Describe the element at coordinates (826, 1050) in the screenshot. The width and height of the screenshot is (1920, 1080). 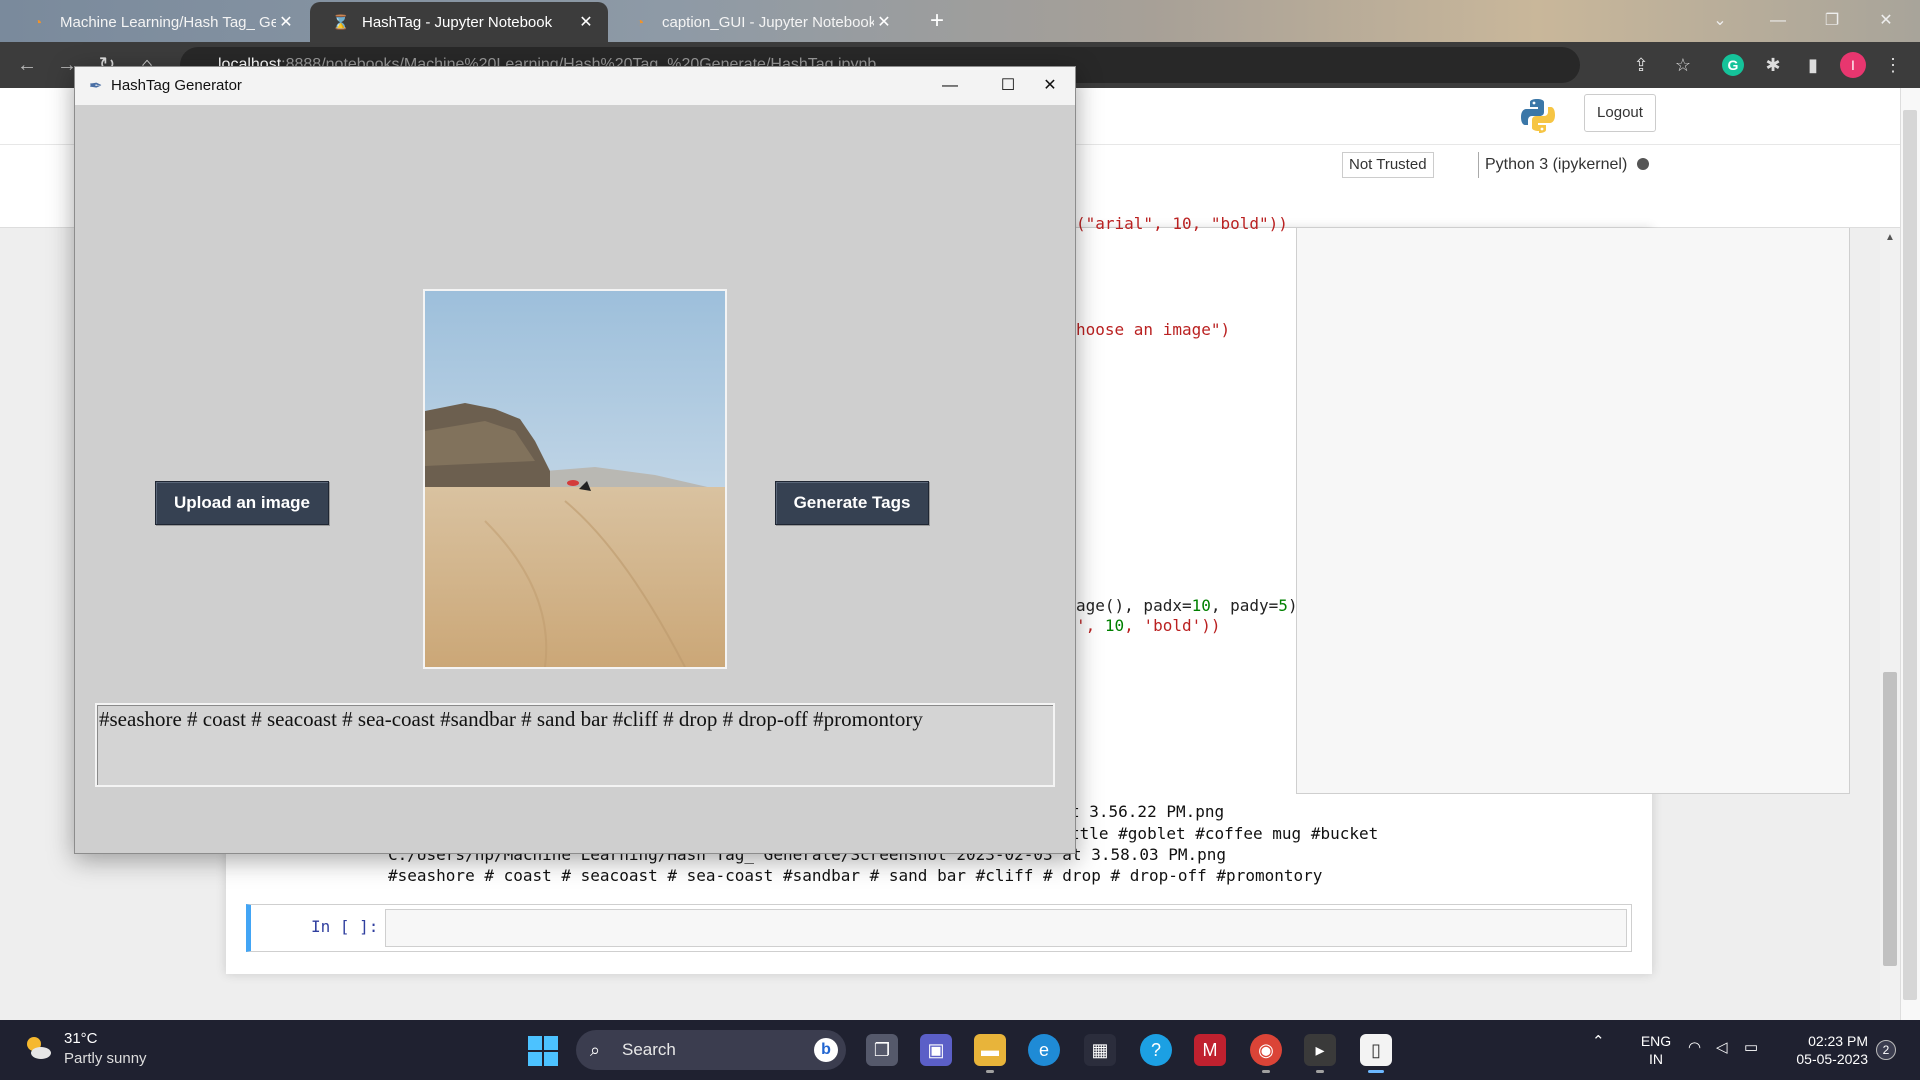
I see `bing-icon: b` at that location.